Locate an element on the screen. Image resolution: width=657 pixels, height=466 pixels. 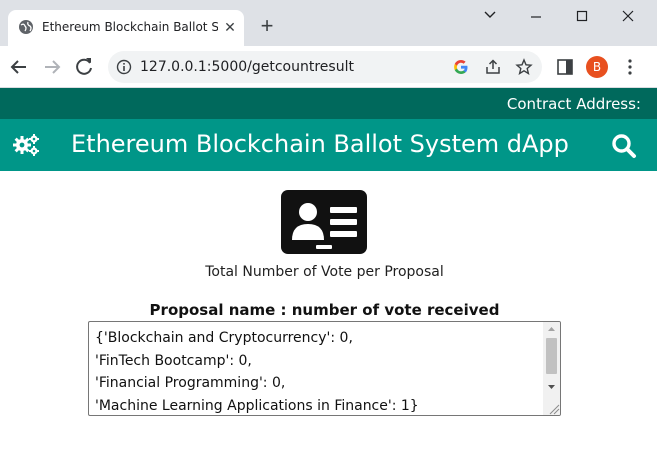
minimize-button is located at coordinates (536, 17).